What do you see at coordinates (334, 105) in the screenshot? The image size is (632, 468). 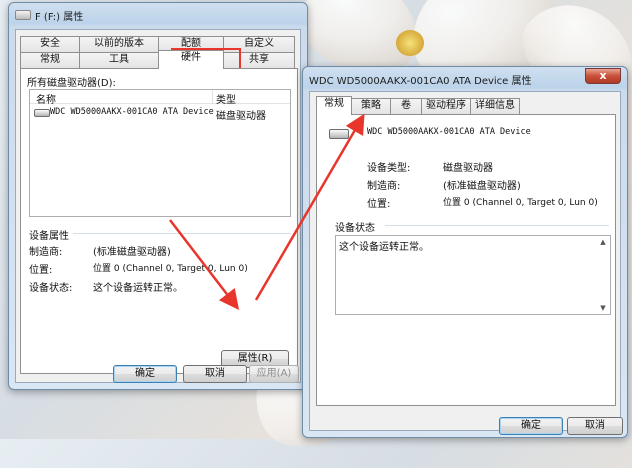 I see `tab-general: 常规` at bounding box center [334, 105].